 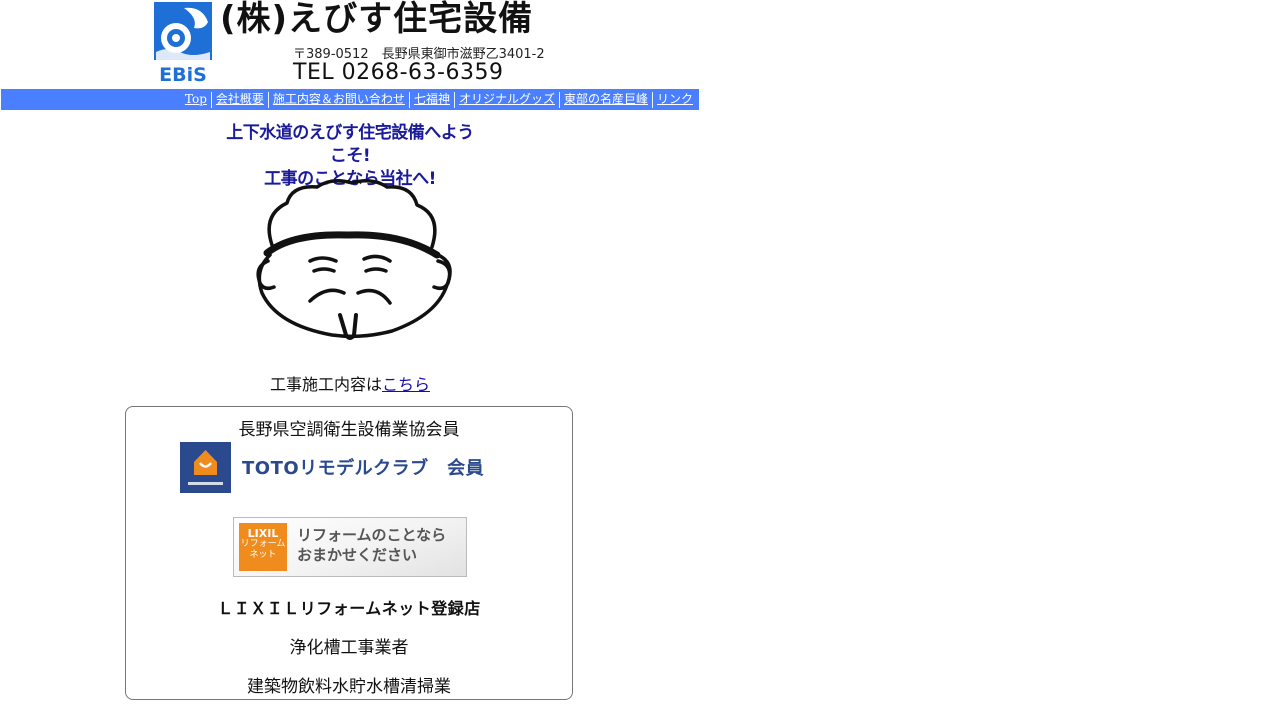 I want to click on company-name: (株)えびす住宅設備, so click(x=377, y=19).